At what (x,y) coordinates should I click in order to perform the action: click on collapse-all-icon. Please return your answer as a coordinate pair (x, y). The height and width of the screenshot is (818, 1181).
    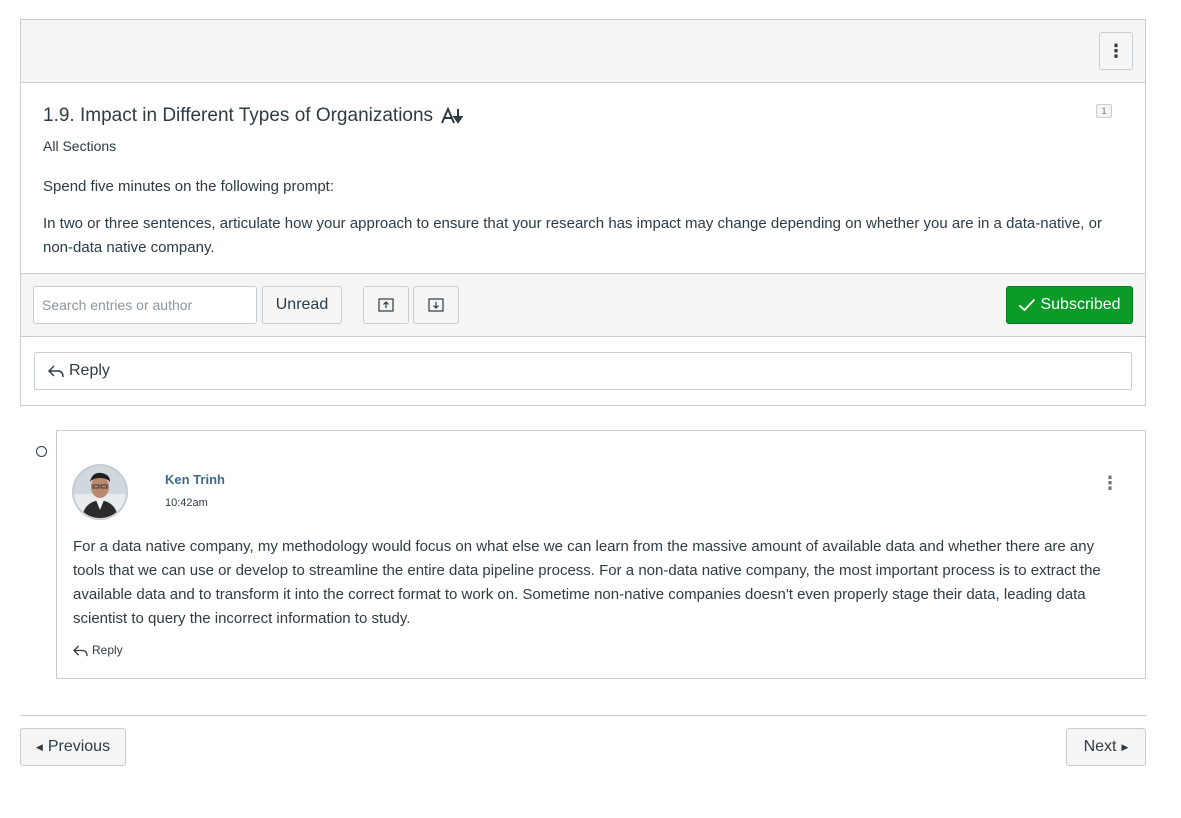
    Looking at the image, I should click on (436, 305).